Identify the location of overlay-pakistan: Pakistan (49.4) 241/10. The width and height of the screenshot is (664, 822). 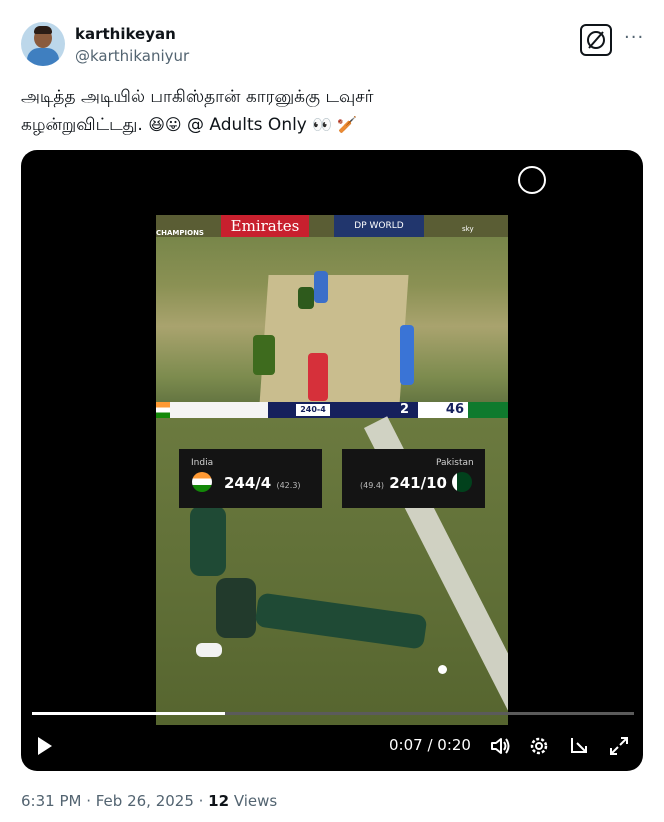
(413, 478).